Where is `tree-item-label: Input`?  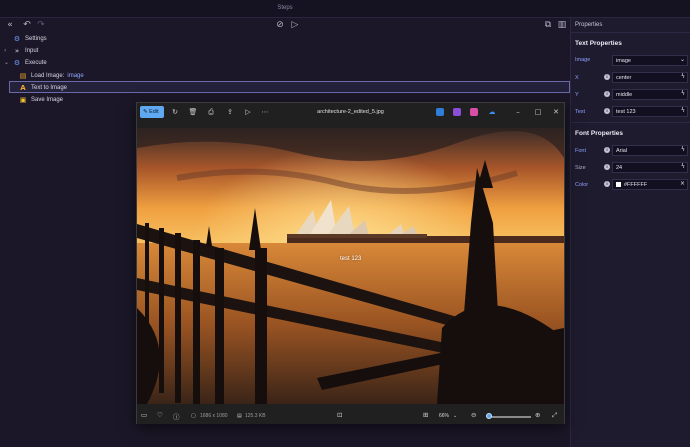
tree-item-label: Input is located at coordinates (32, 51).